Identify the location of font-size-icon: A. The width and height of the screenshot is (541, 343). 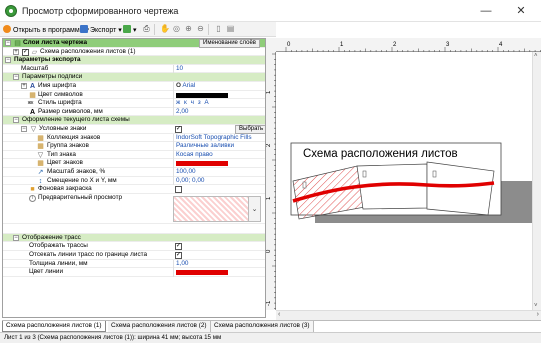
(32, 112).